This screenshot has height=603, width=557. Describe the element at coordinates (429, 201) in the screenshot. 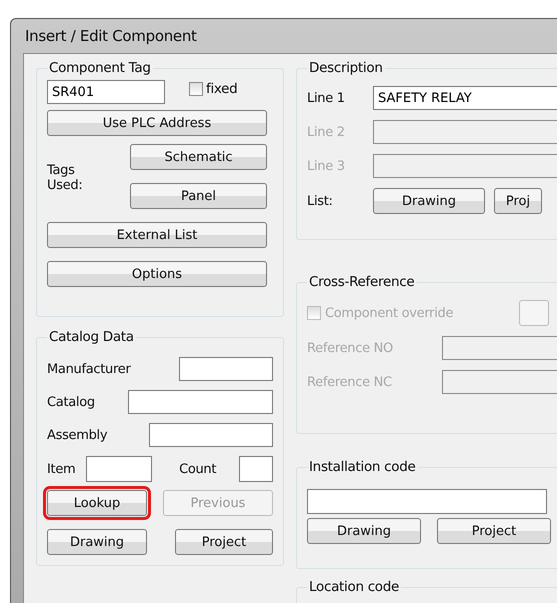

I see `list-button: Drawing` at that location.